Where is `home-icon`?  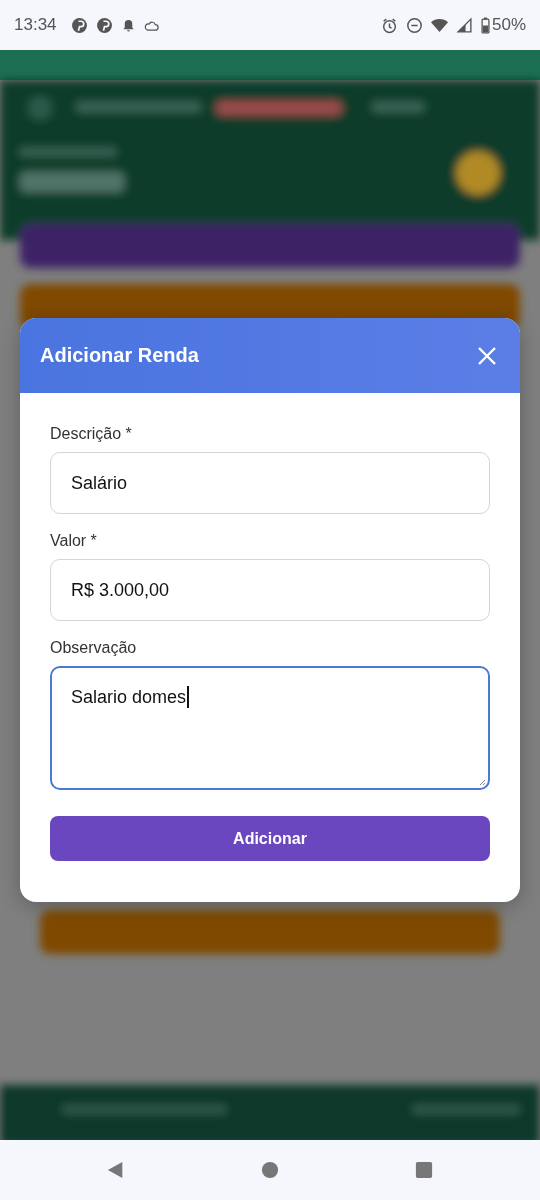
home-icon is located at coordinates (270, 1170).